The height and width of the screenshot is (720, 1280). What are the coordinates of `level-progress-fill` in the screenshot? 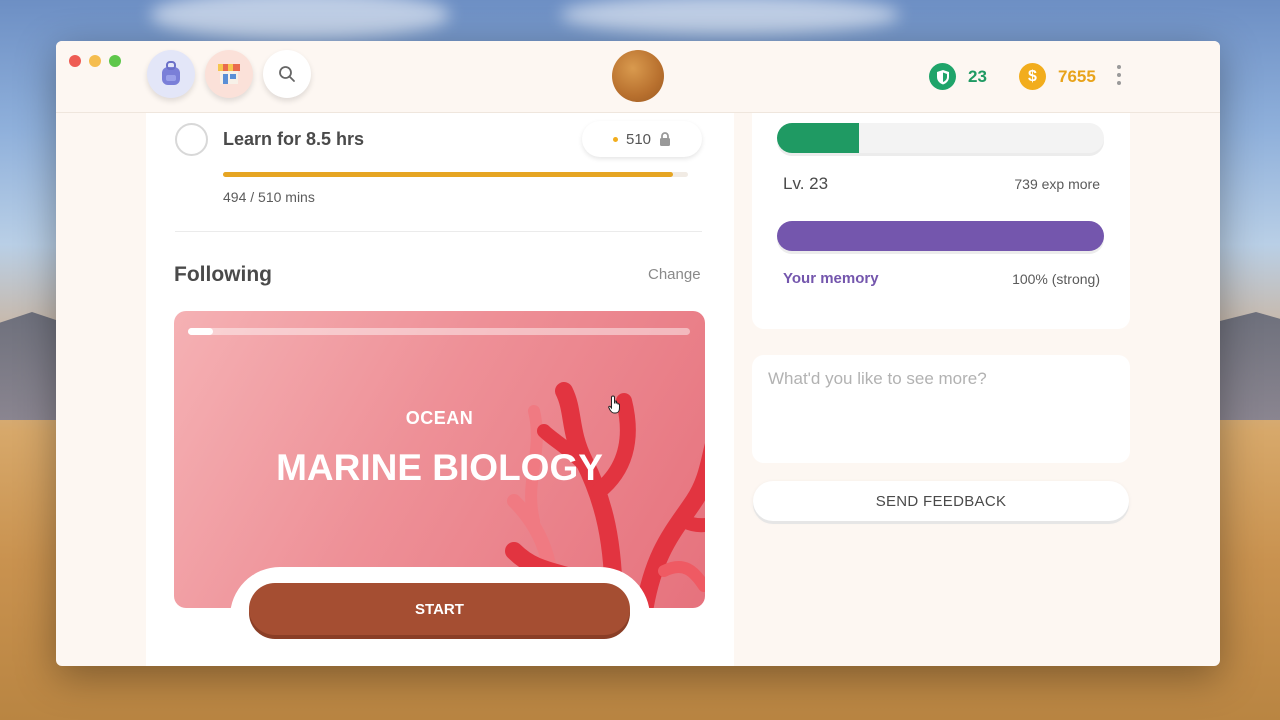 It's located at (818, 138).